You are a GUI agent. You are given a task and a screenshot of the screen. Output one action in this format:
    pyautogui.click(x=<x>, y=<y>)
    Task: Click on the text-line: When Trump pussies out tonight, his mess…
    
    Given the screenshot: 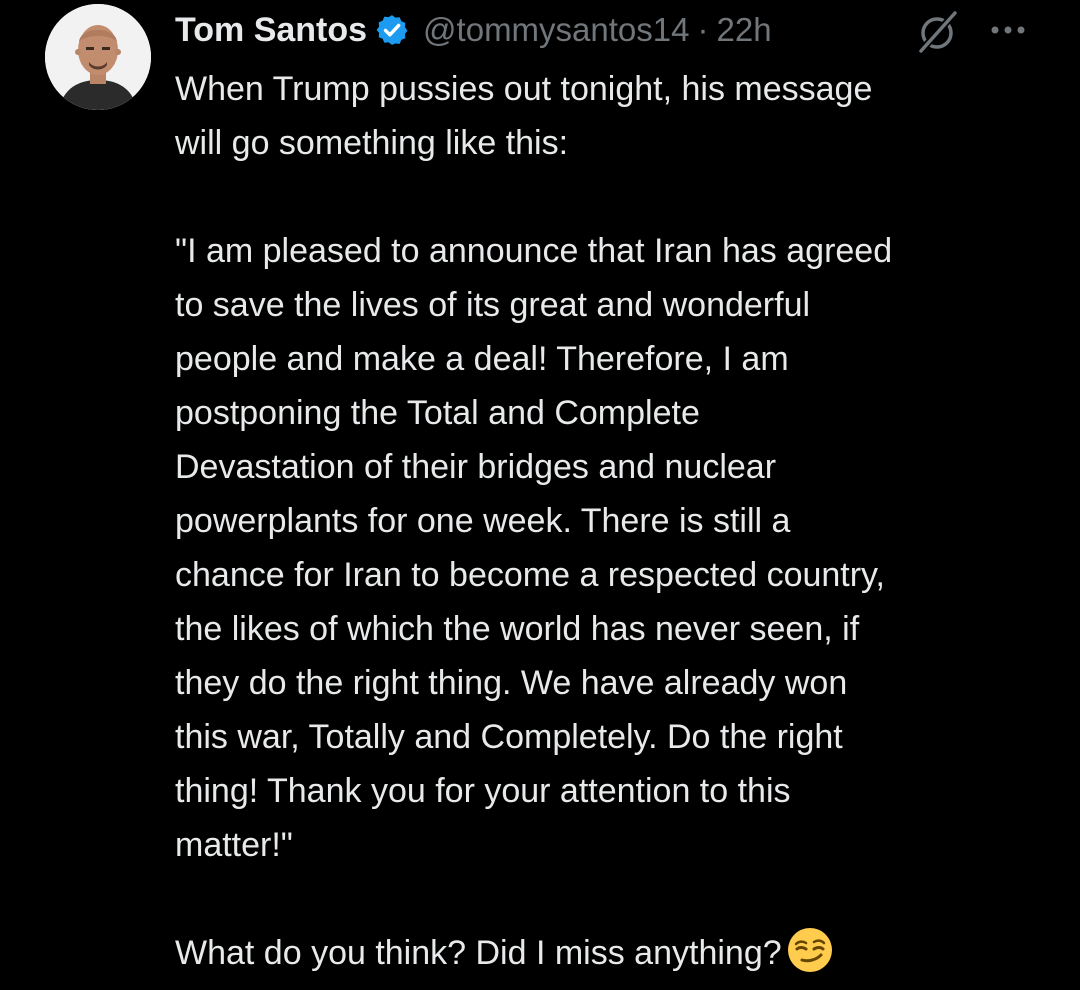 What is the action you would take?
    pyautogui.click(x=524, y=89)
    